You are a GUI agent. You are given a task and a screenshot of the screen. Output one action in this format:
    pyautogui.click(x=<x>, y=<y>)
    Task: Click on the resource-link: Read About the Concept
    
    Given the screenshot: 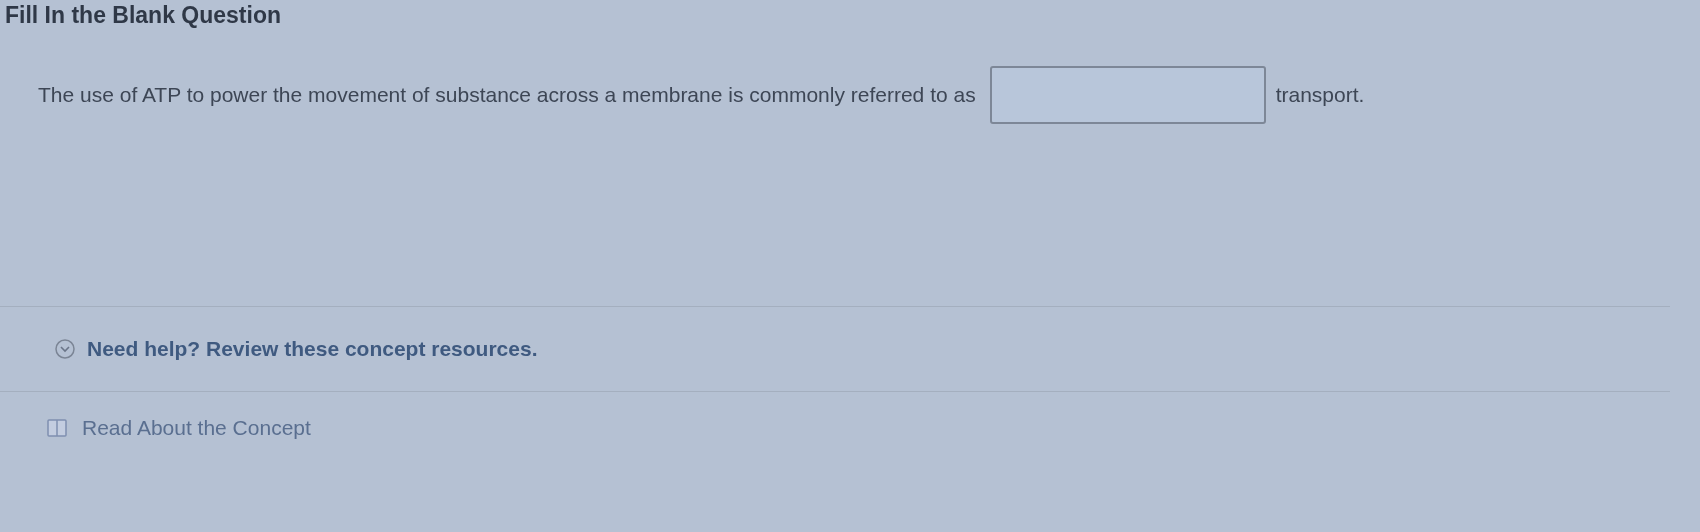 What is the action you would take?
    pyautogui.click(x=196, y=428)
    